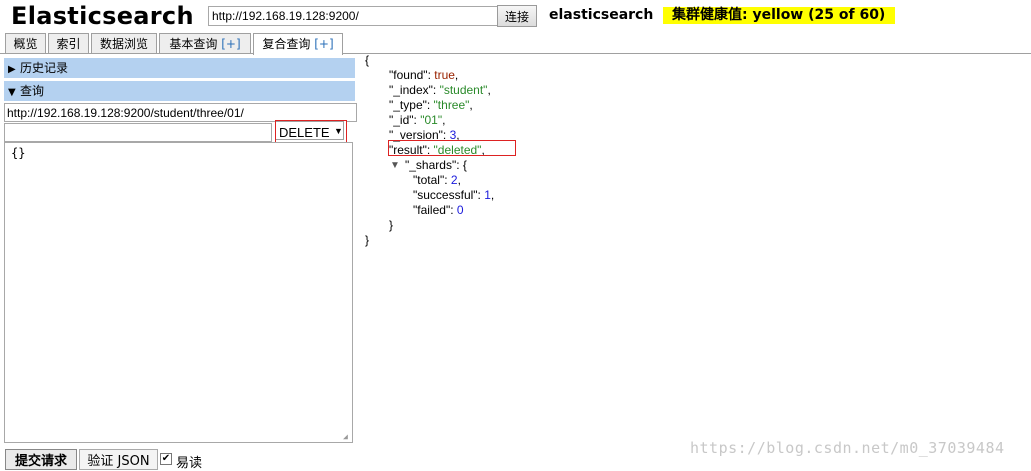 This screenshot has width=1031, height=471. Describe the element at coordinates (432, 210) in the screenshot. I see `json-key: "failed"` at that location.